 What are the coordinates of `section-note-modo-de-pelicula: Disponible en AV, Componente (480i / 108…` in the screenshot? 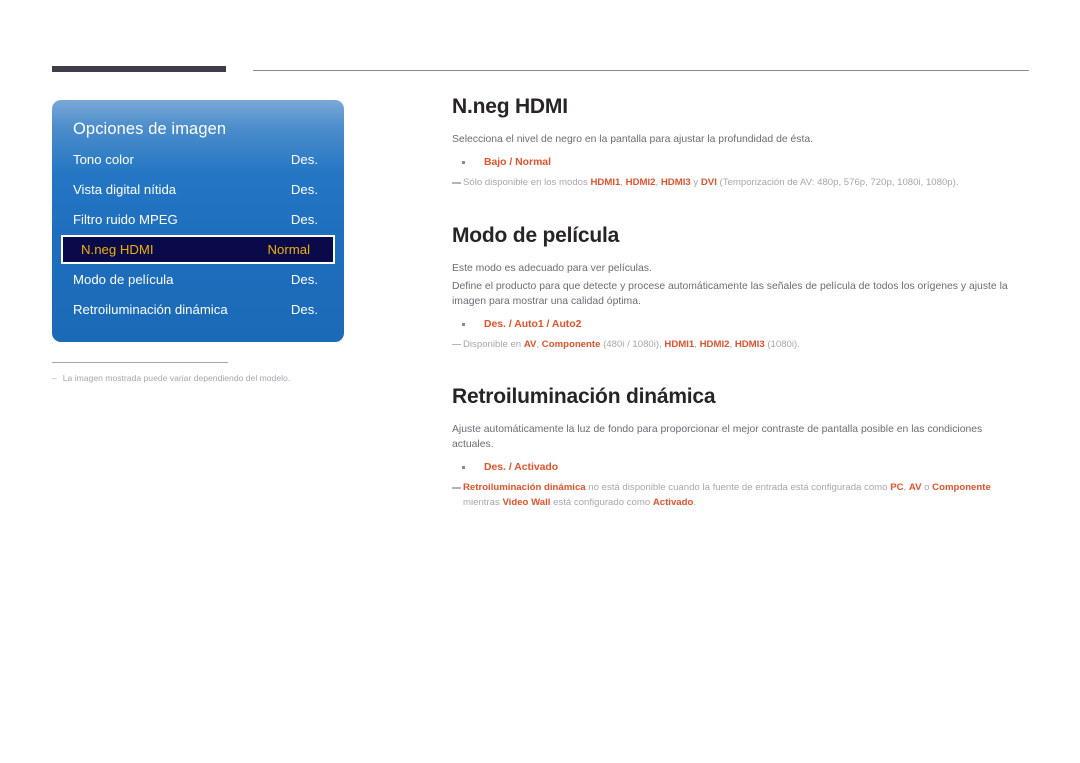 It's located at (742, 345).